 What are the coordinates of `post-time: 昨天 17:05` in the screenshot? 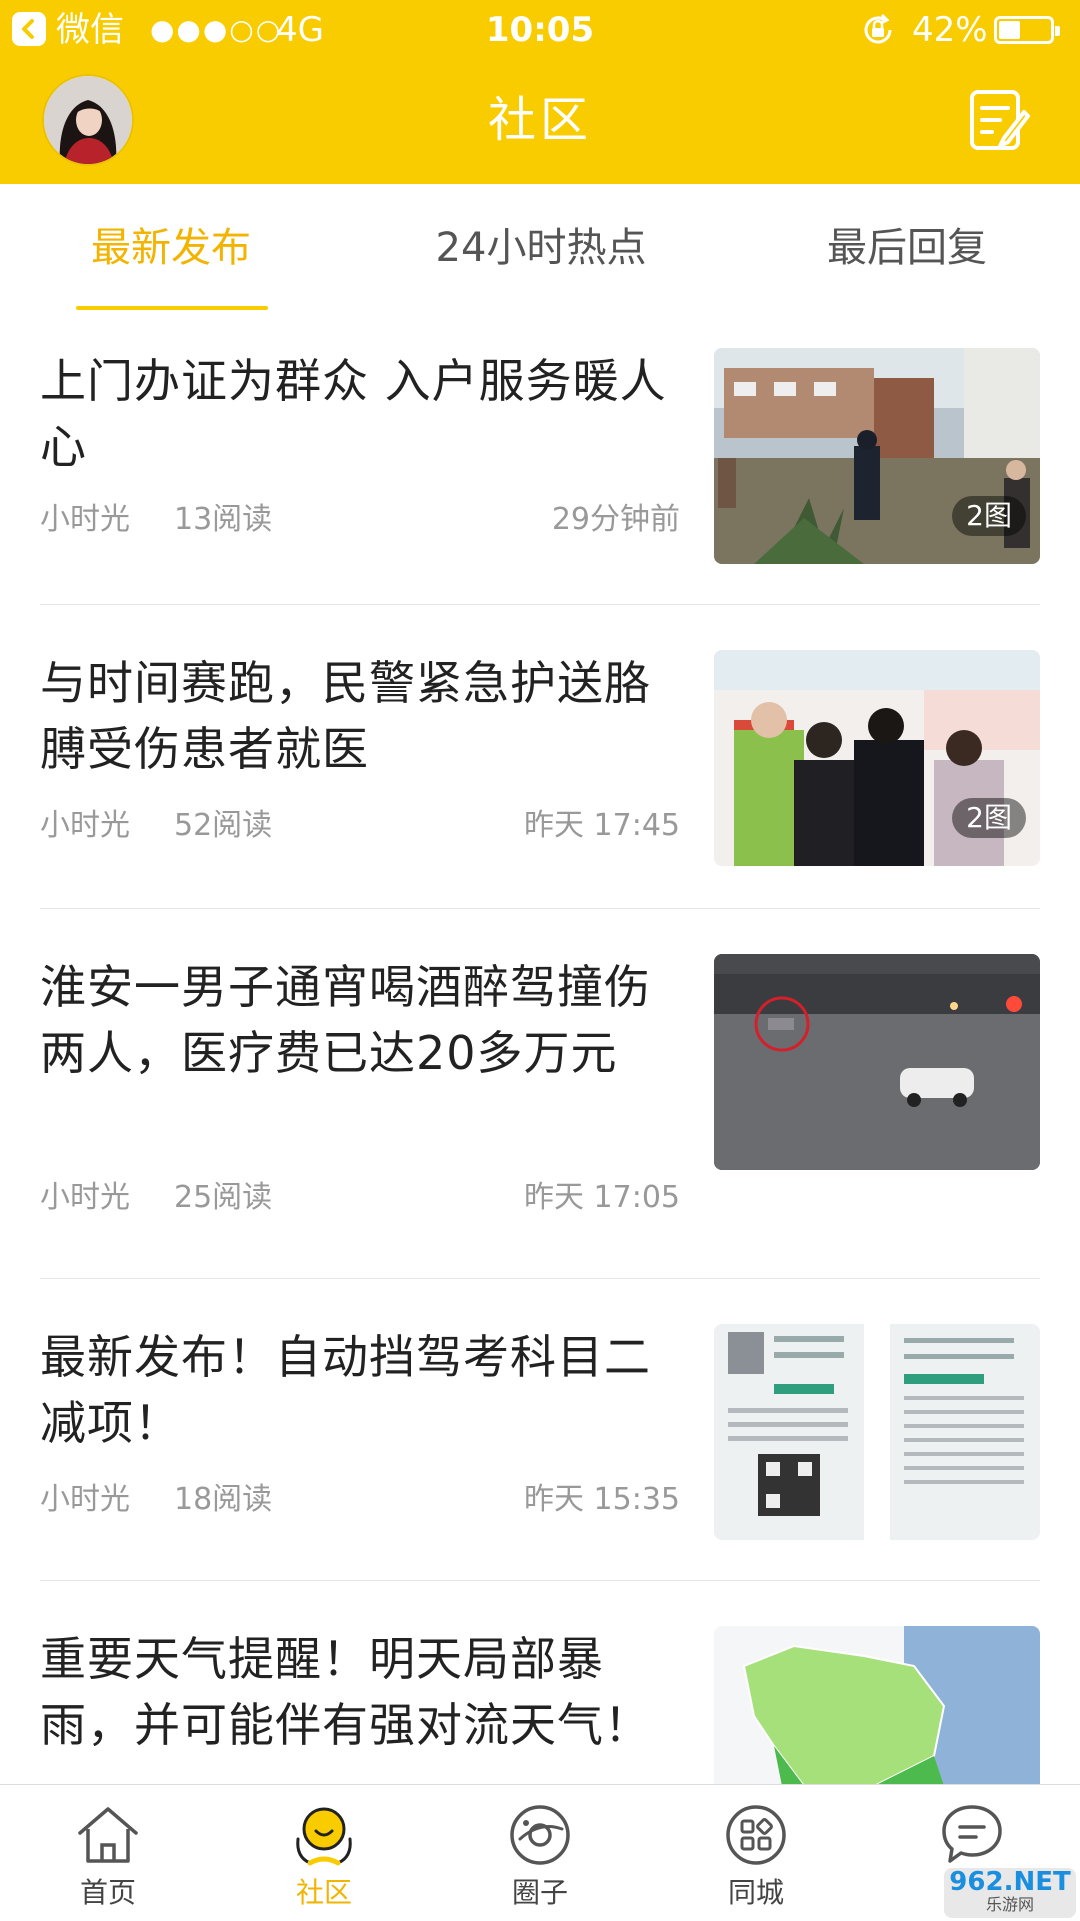 It's located at (602, 1197).